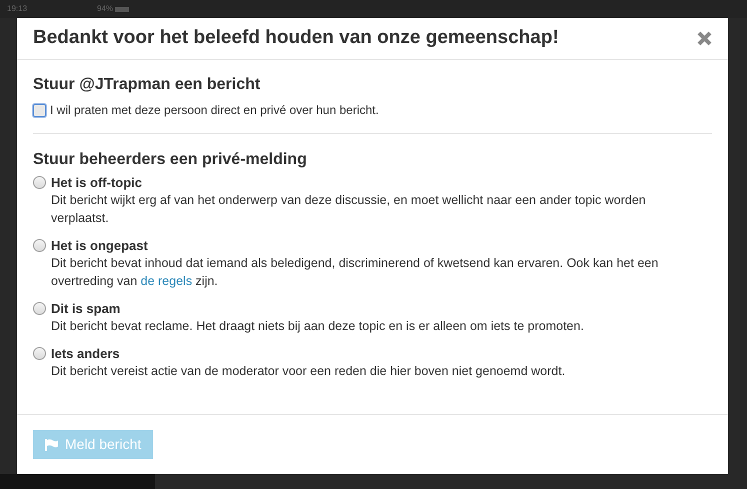 This screenshot has height=489, width=747. I want to click on status-time: 19:13, so click(17, 9).